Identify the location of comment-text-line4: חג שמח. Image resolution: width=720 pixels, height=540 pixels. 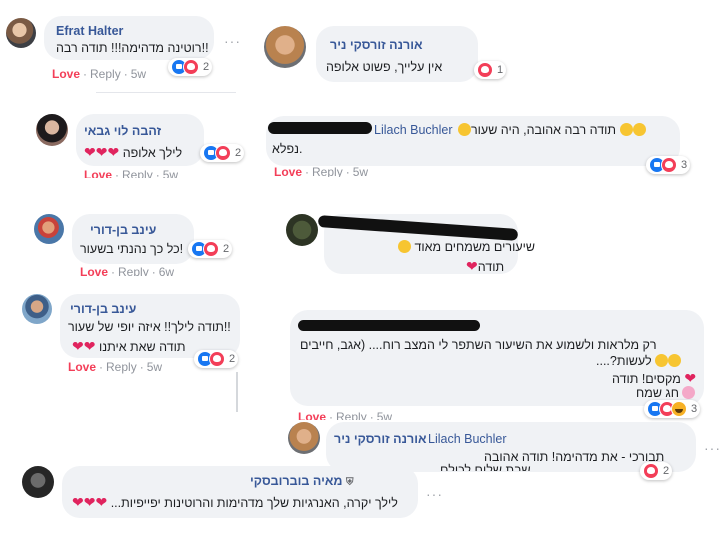
(666, 393).